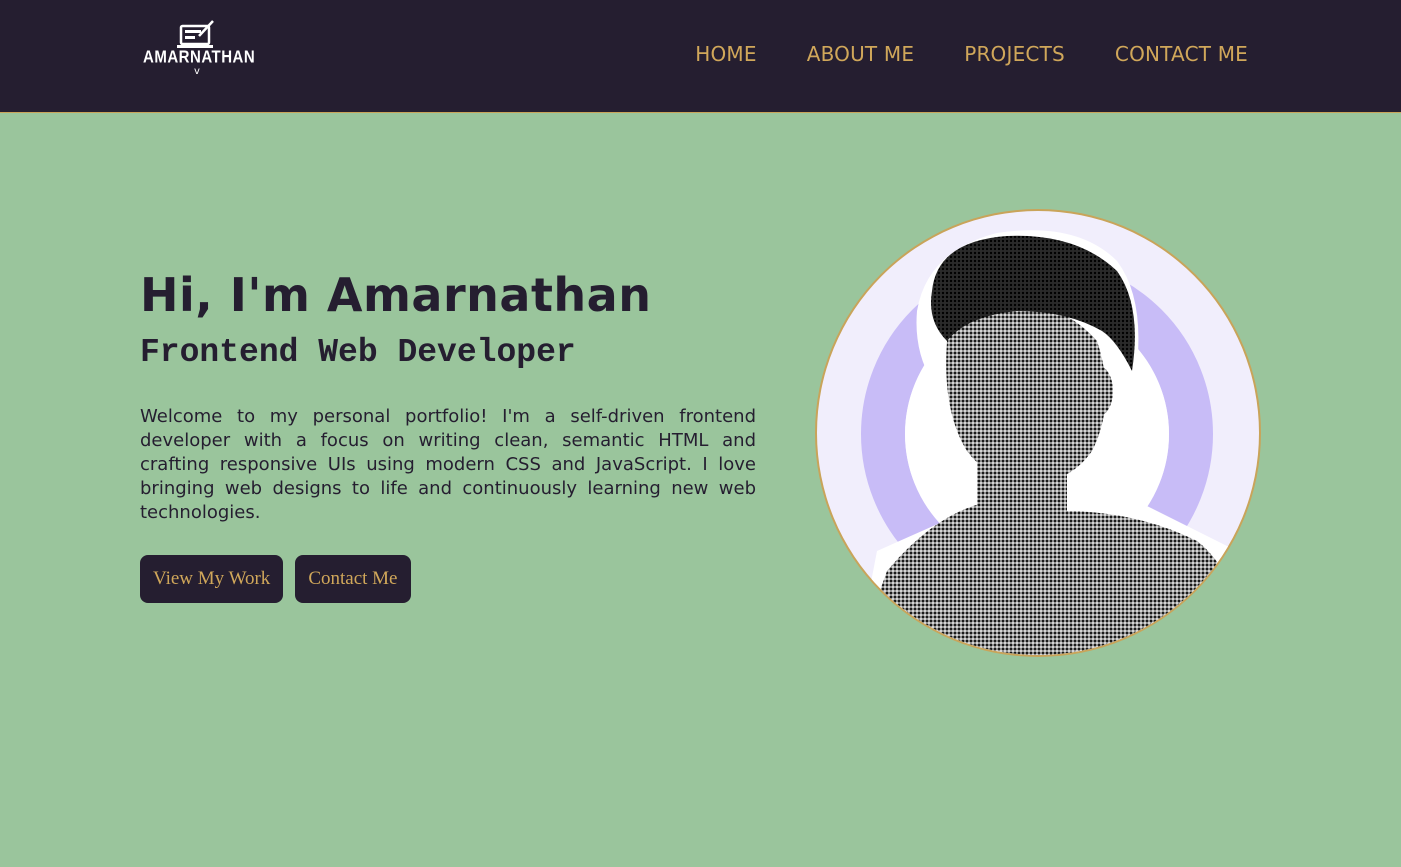 This screenshot has width=1401, height=867. What do you see at coordinates (353, 579) in the screenshot?
I see `contact-button: Contact Me` at bounding box center [353, 579].